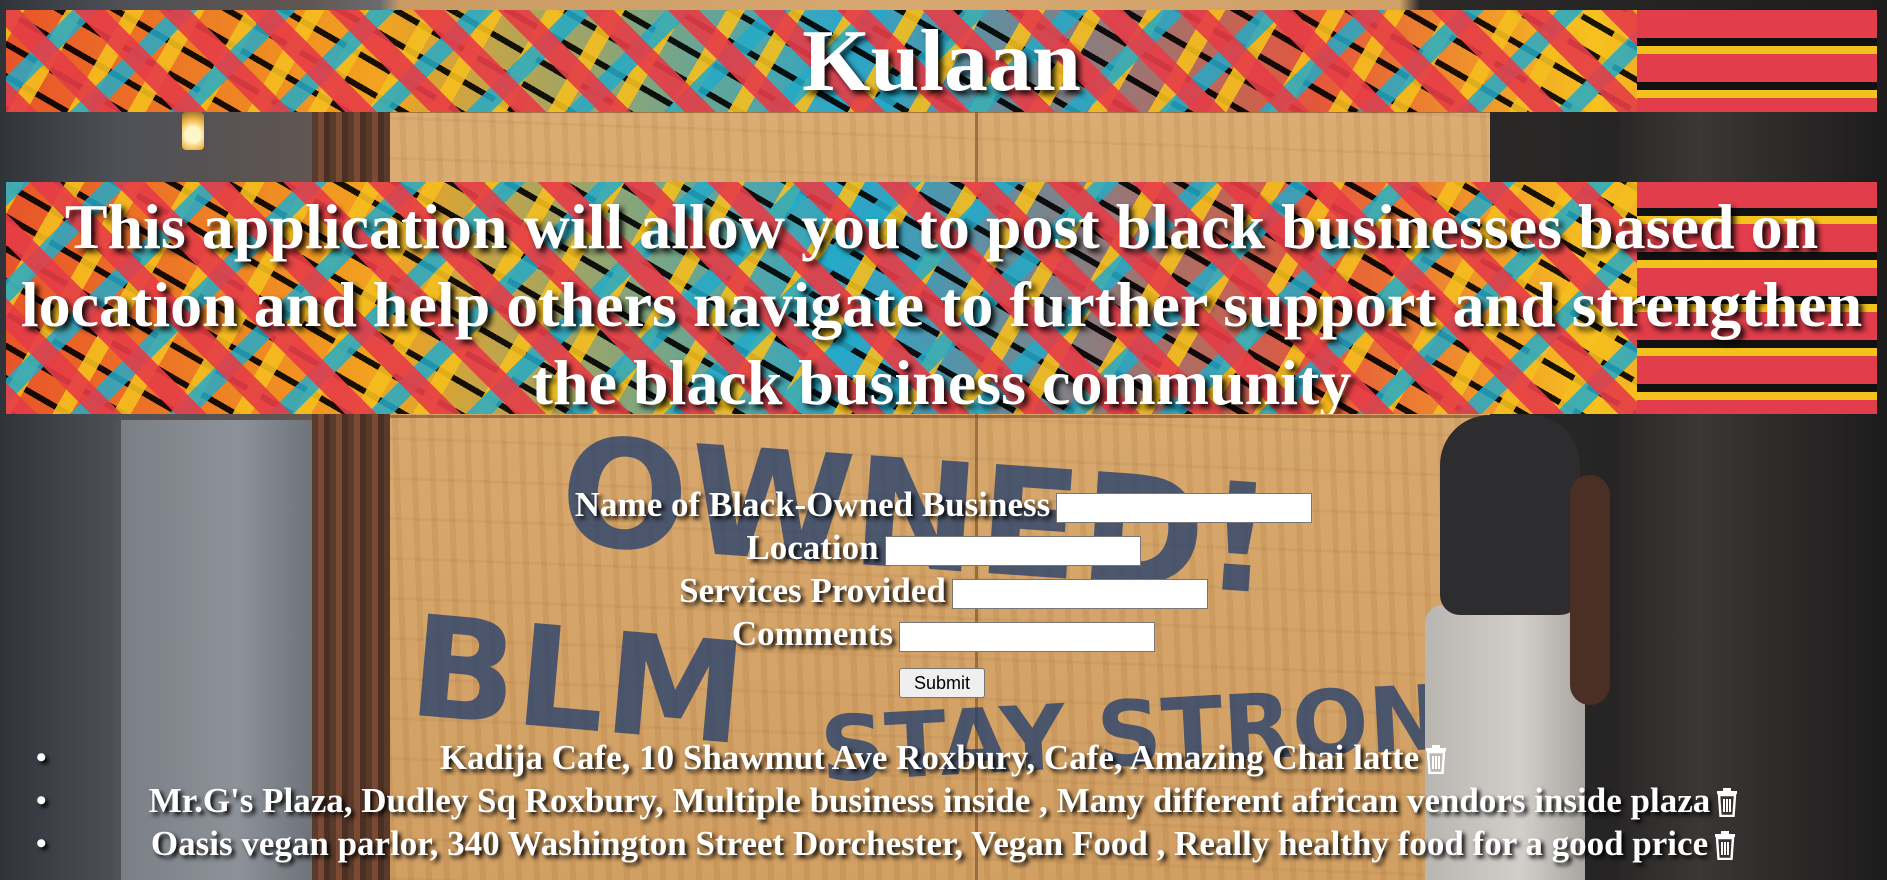  I want to click on services-label: Services Provided, so click(812, 590).